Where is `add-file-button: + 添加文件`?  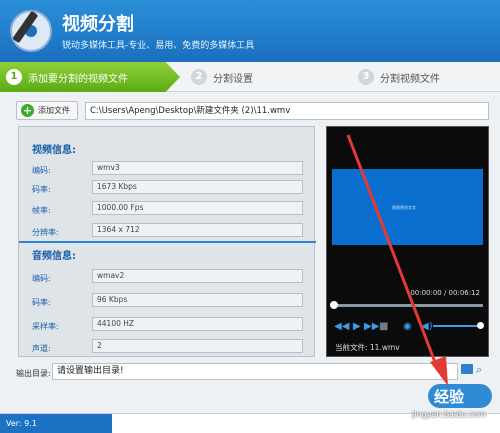
add-file-button: + 添加文件 is located at coordinates (47, 110).